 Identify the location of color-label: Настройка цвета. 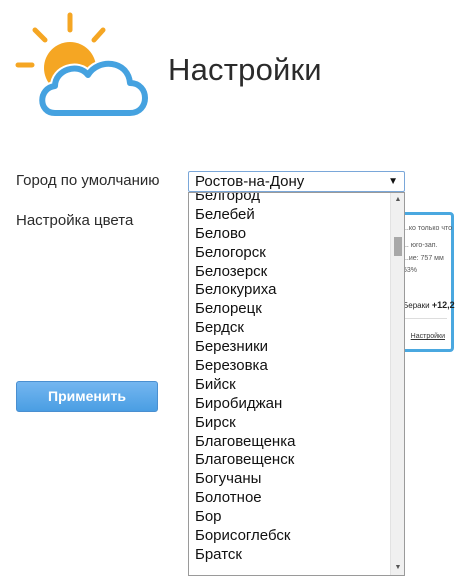
(75, 220).